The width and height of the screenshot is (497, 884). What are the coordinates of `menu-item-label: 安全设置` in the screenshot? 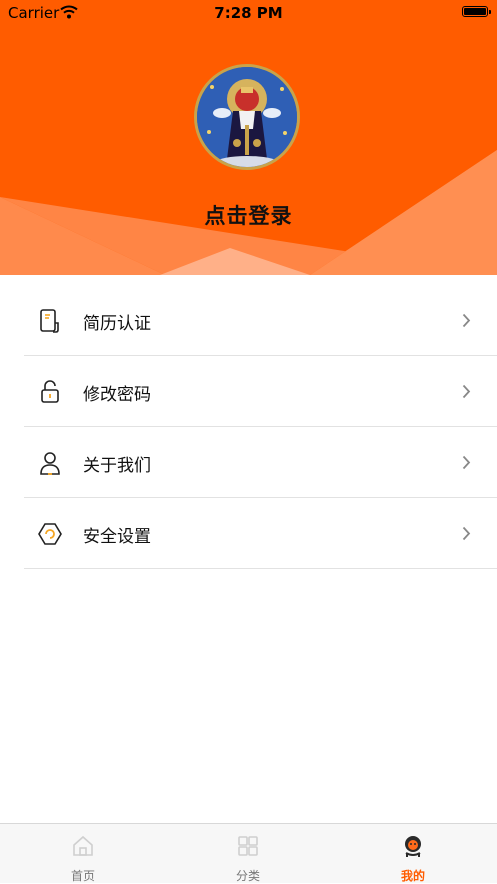 It's located at (117, 537).